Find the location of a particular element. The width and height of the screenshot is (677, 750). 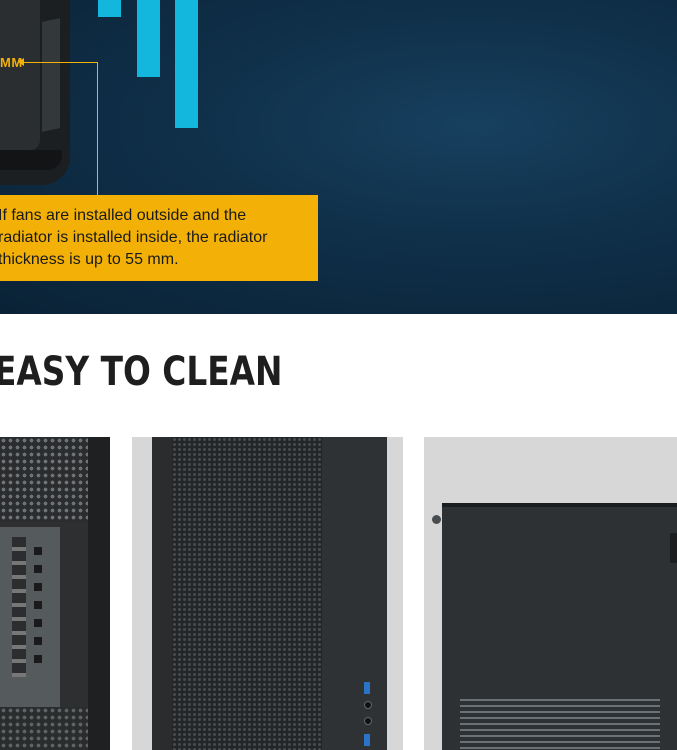

callout-arrow is located at coordinates (58, 62).